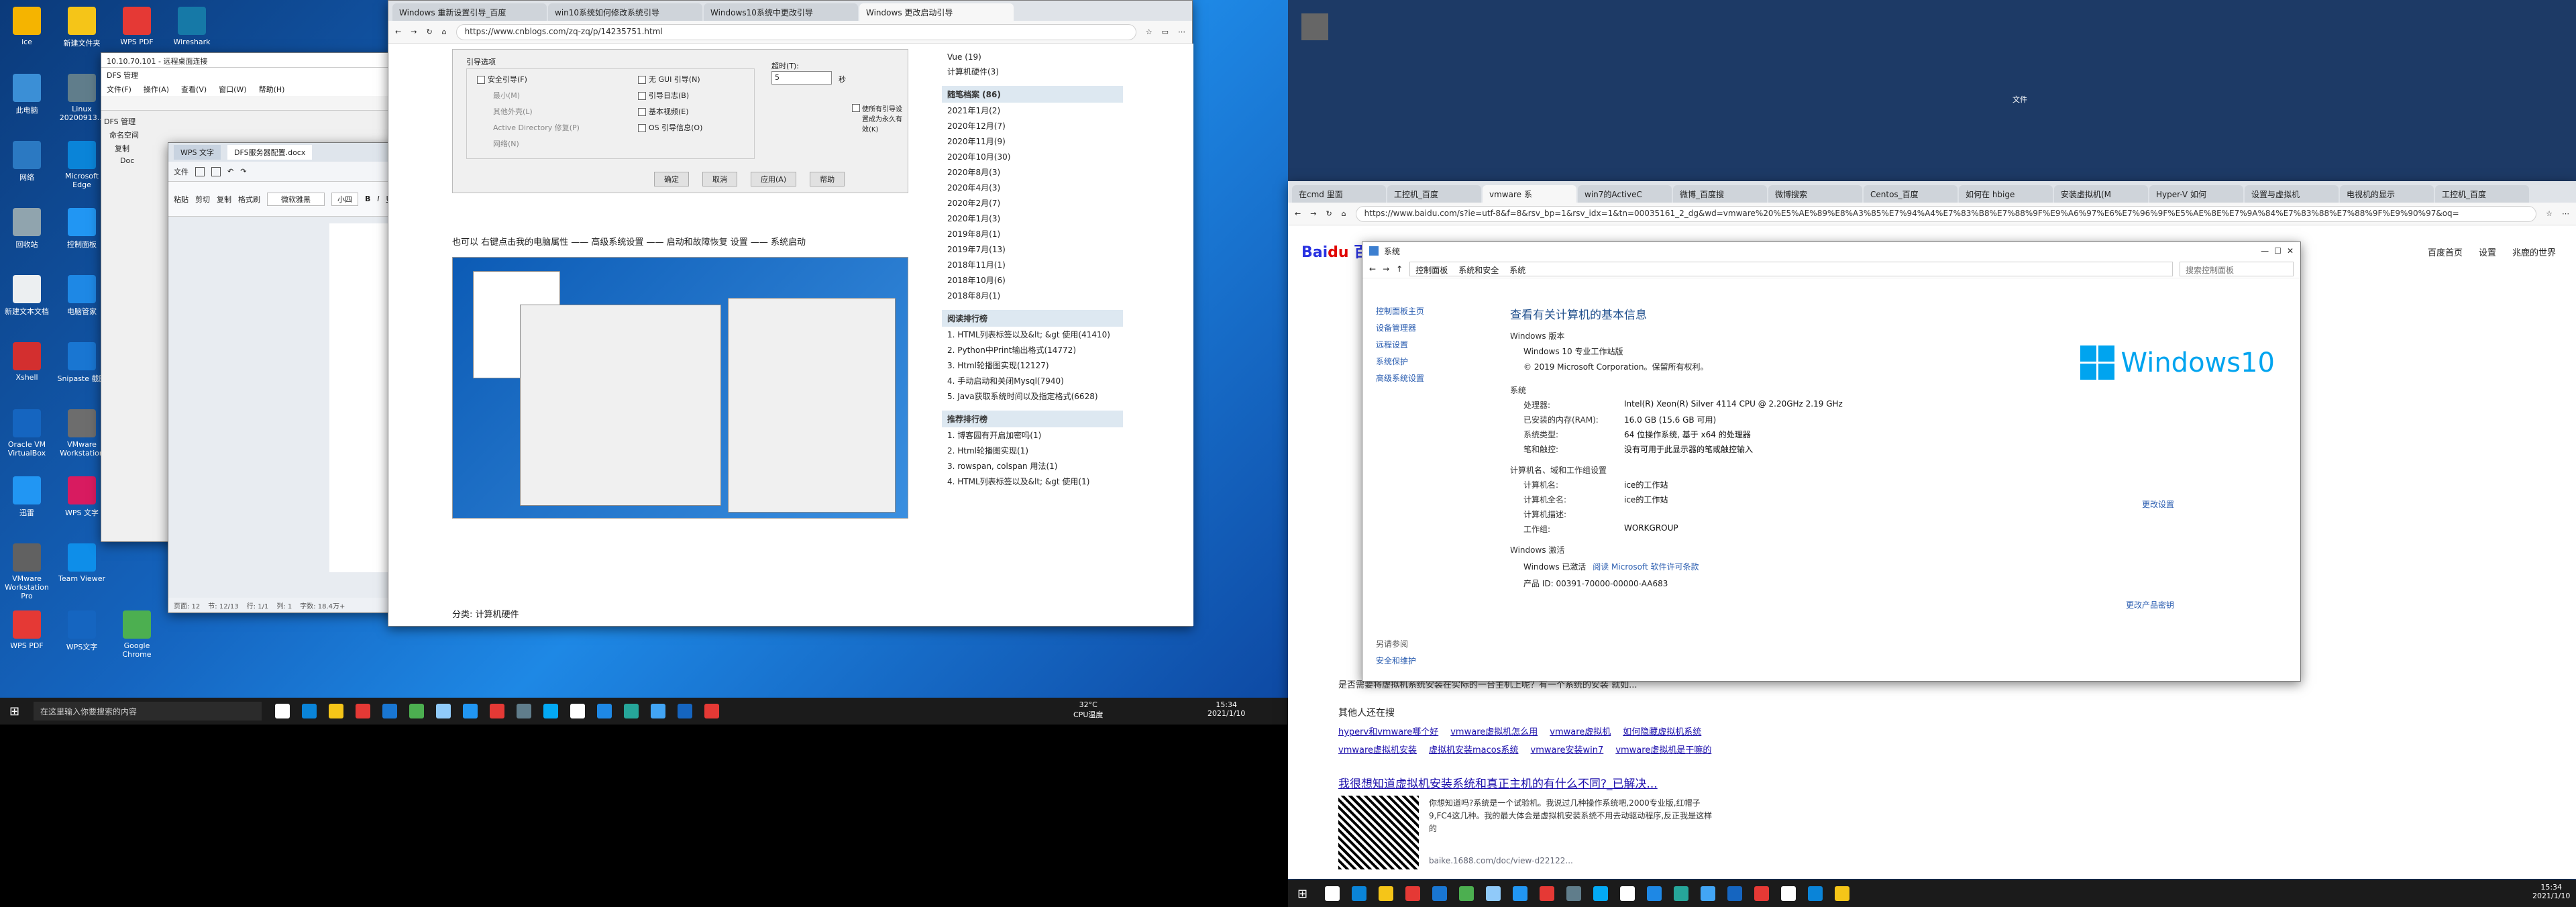 The image size is (2576, 907). Describe the element at coordinates (506, 95) in the screenshot. I see `minimal-radio: 最小(M)` at that location.